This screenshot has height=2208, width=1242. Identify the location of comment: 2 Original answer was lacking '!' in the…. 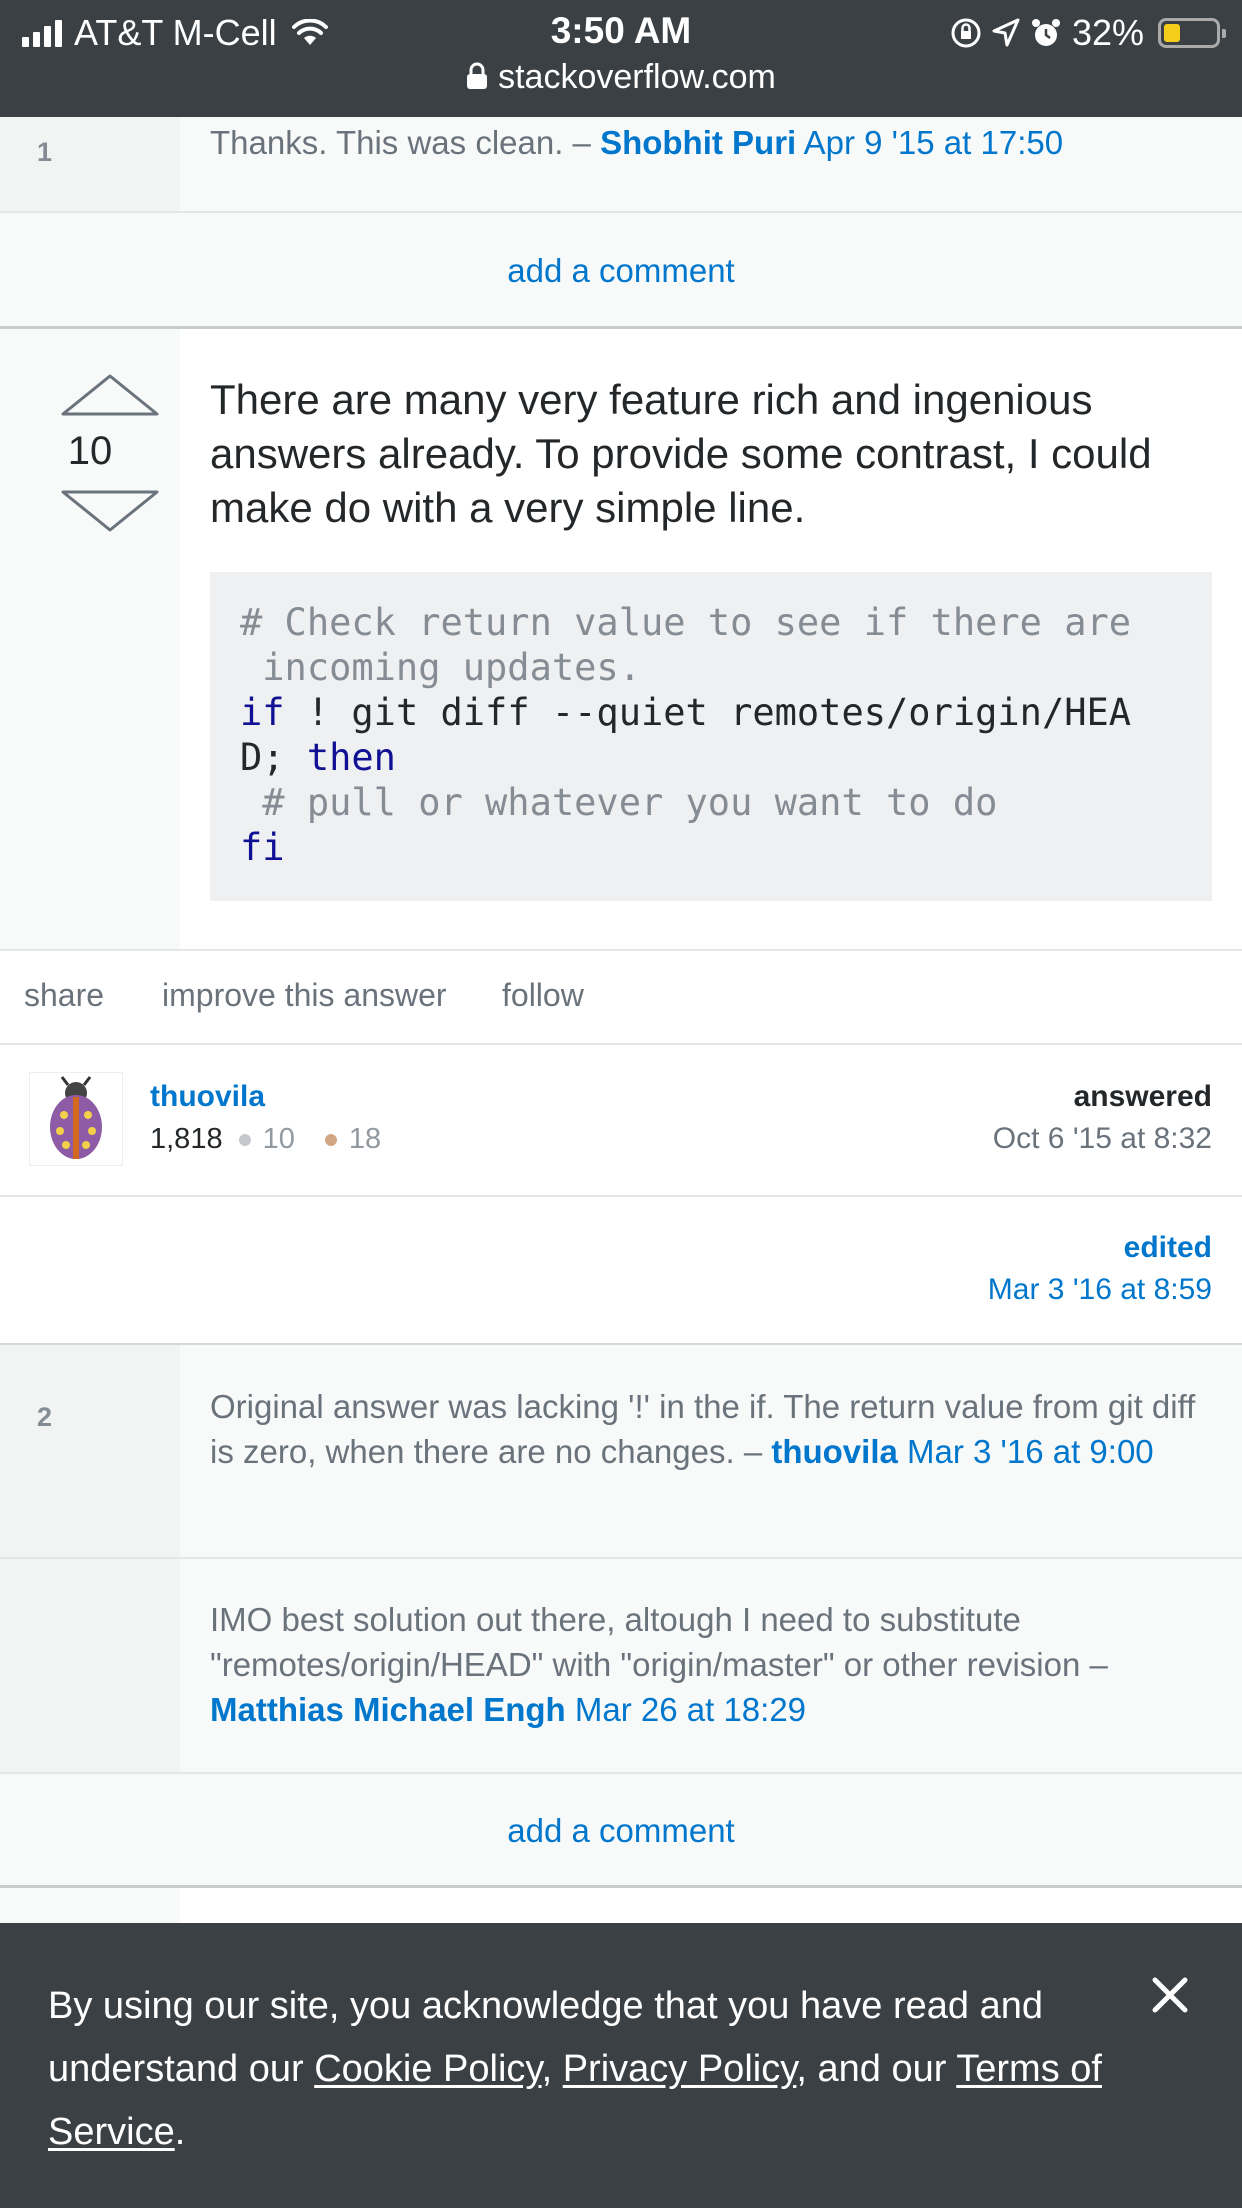
(621, 1452).